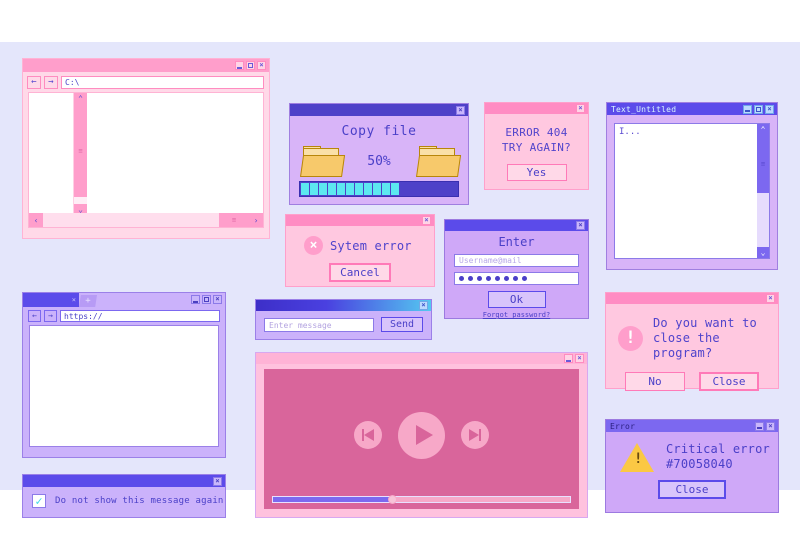 This screenshot has height=533, width=800. What do you see at coordinates (162, 82) in the screenshot?
I see `address-input: C:\` at bounding box center [162, 82].